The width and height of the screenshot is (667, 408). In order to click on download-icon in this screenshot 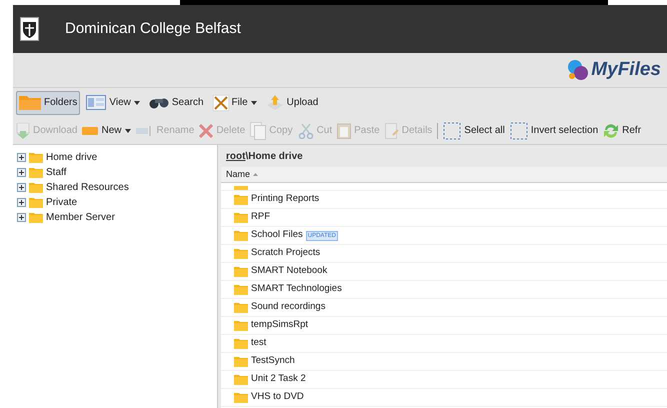, I will do `click(23, 130)`.